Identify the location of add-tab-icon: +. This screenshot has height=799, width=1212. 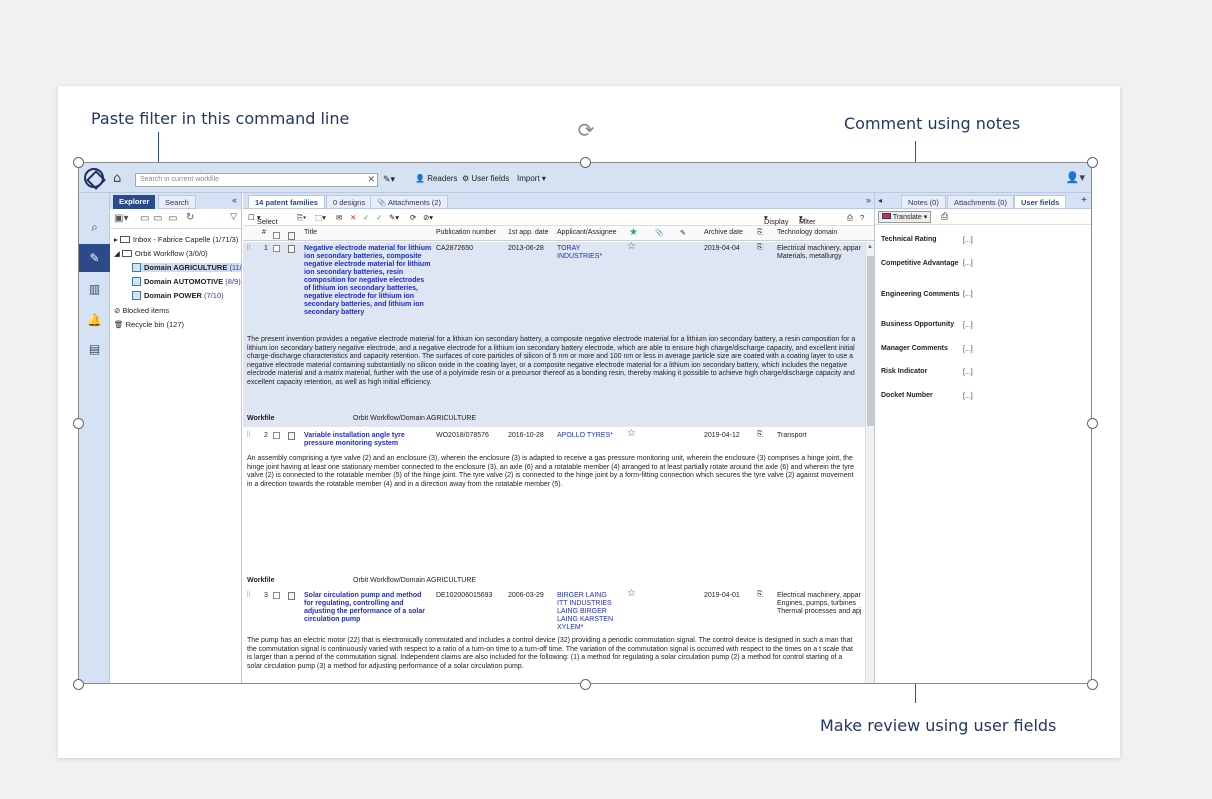
(1084, 200).